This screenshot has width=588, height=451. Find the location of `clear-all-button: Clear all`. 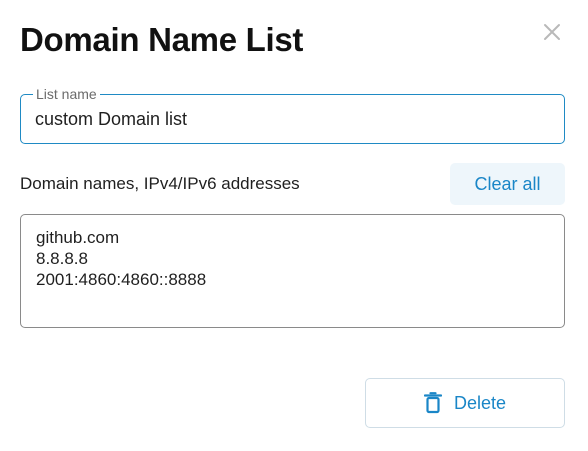

clear-all-button: Clear all is located at coordinates (507, 184).